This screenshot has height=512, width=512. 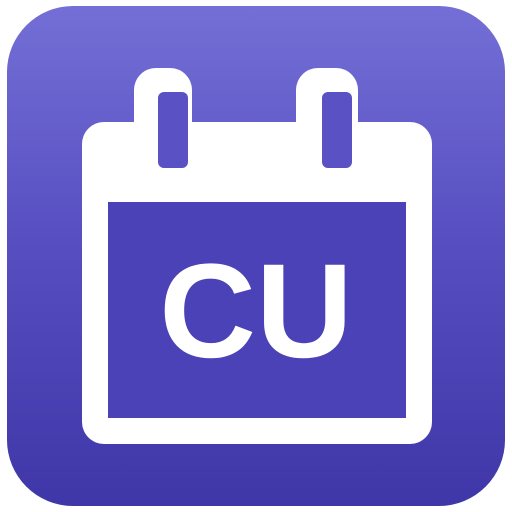 What do you see at coordinates (173, 130) in the screenshot?
I see `calendar-ring-left-hole` at bounding box center [173, 130].